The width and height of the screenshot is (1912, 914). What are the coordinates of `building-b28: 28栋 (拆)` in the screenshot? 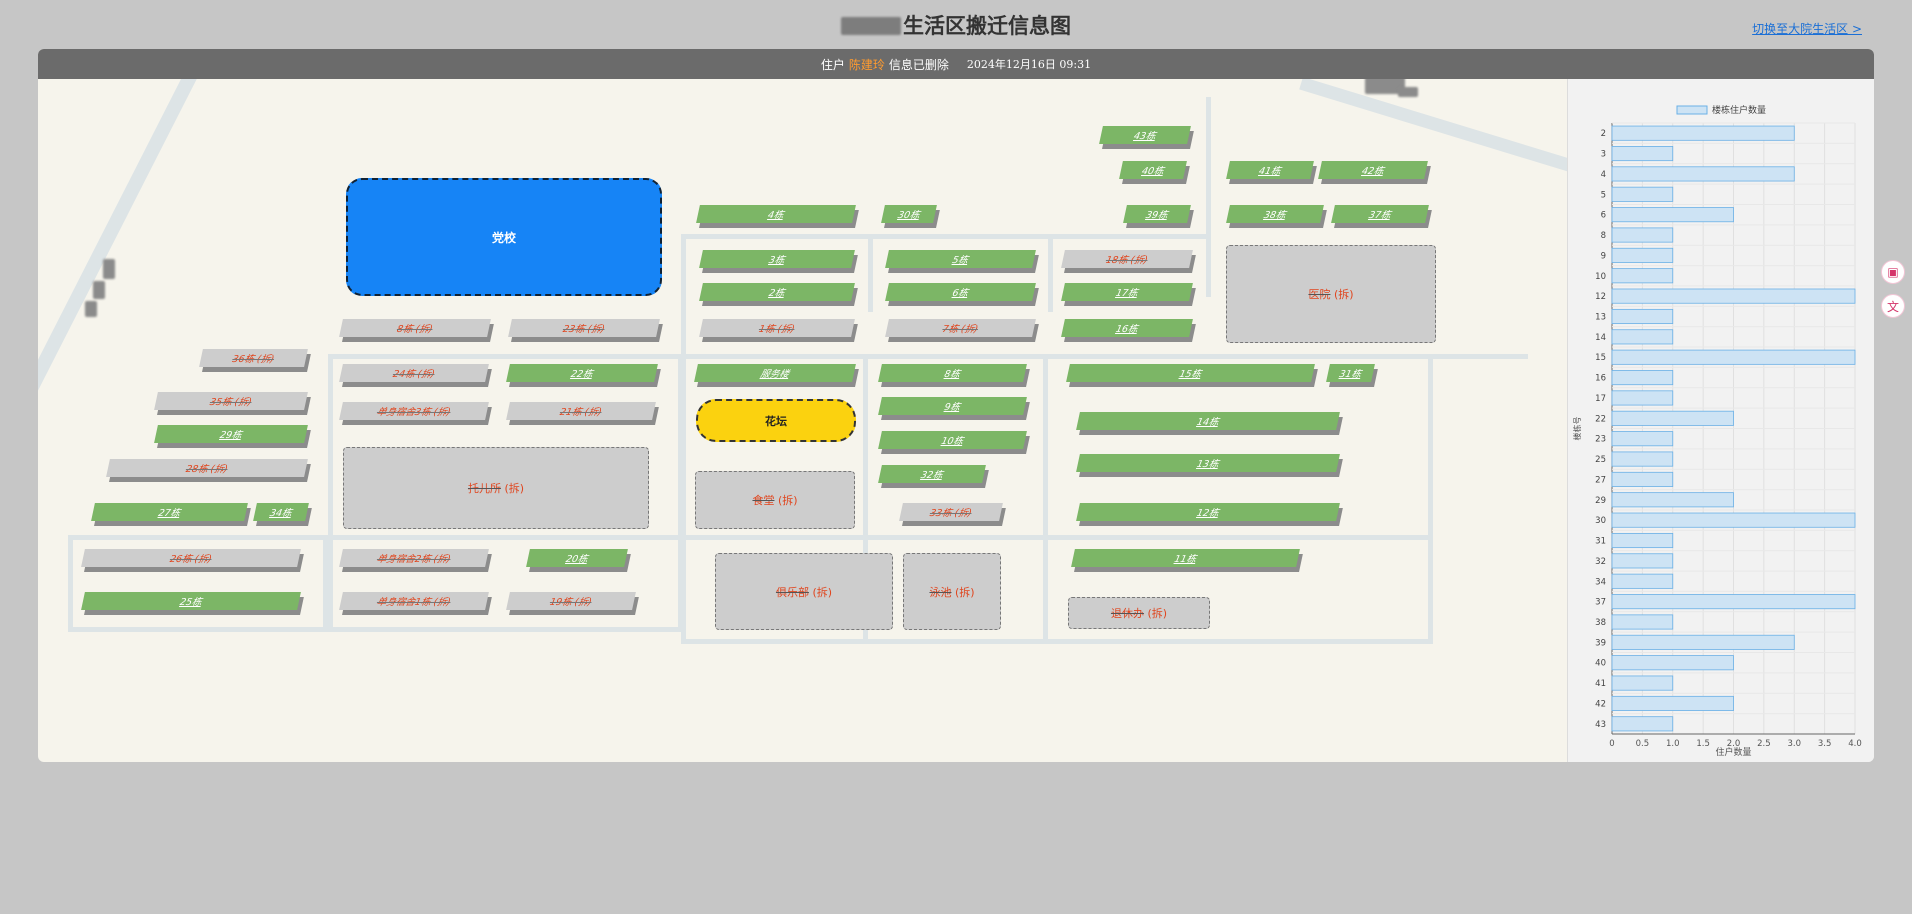 It's located at (207, 468).